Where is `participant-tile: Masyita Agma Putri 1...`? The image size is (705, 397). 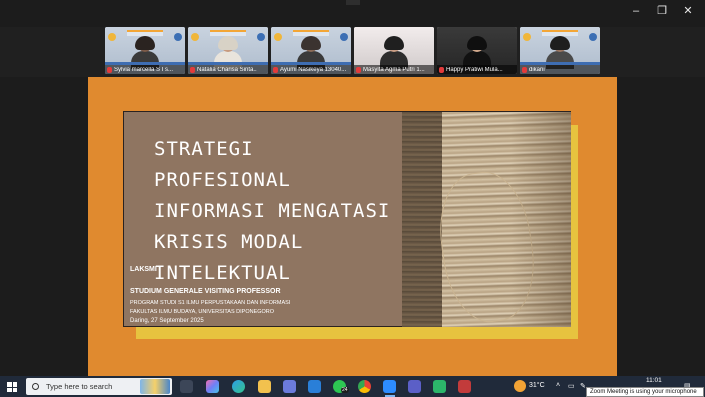 participant-tile: Masyita Agma Putri 1... is located at coordinates (394, 50).